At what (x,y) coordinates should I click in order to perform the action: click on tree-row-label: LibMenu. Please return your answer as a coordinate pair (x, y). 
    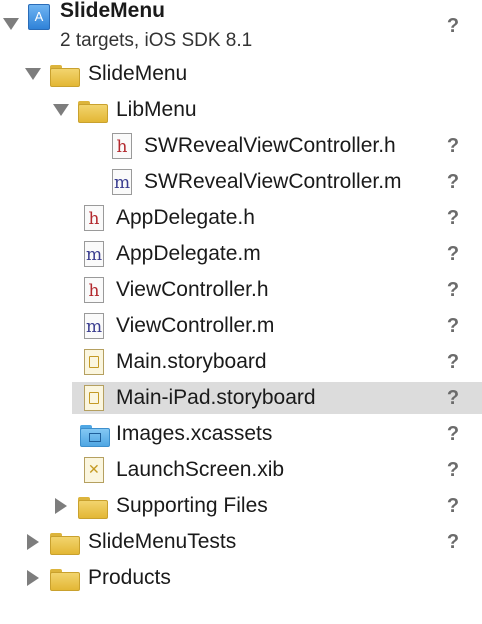
    Looking at the image, I should click on (156, 109).